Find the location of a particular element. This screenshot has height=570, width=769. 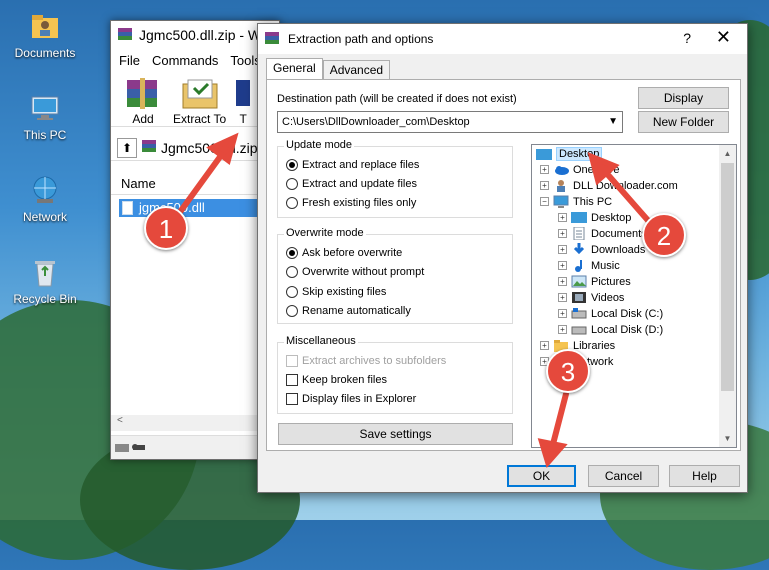

winrar-toolbar: Add Extract To T is located at coordinates (195, 99).